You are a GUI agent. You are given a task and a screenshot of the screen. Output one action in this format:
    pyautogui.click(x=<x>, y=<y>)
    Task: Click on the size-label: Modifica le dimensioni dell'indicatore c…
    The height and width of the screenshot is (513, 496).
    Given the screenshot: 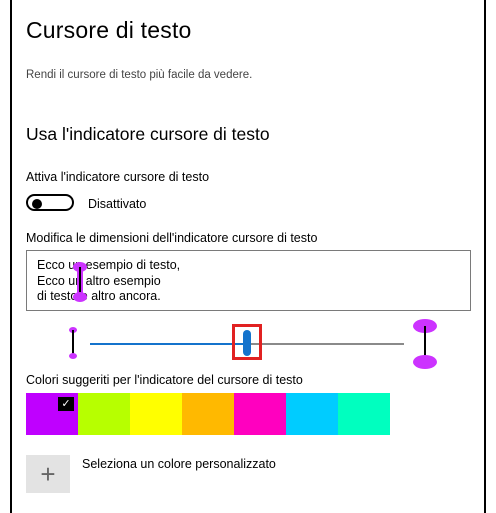 What is the action you would take?
    pyautogui.click(x=172, y=238)
    